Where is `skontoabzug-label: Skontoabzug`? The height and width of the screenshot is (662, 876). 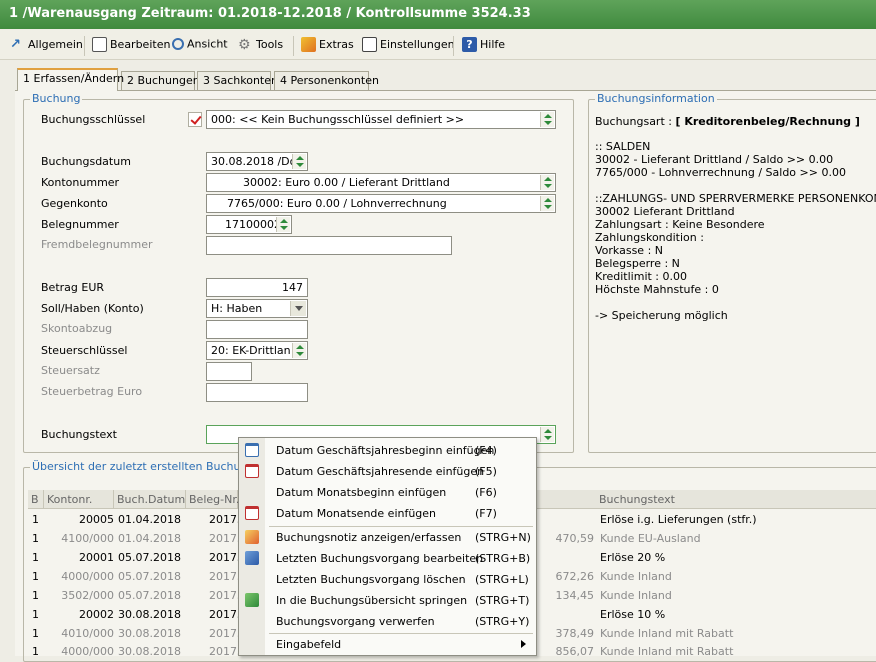
skontoabzug-label: Skontoabzug is located at coordinates (77, 328).